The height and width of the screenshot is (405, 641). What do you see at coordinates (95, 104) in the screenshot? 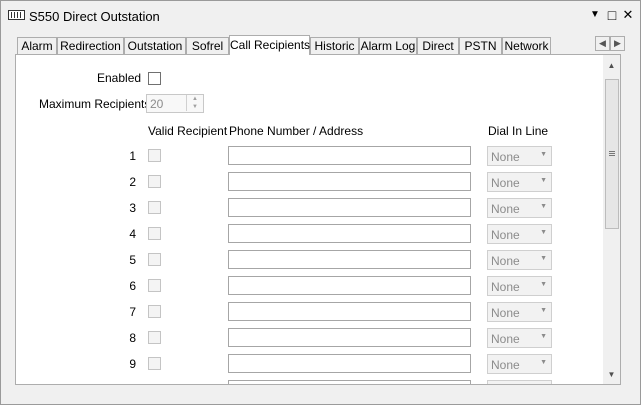
I see `maximum-recipients-label: Maximum Recipients` at bounding box center [95, 104].